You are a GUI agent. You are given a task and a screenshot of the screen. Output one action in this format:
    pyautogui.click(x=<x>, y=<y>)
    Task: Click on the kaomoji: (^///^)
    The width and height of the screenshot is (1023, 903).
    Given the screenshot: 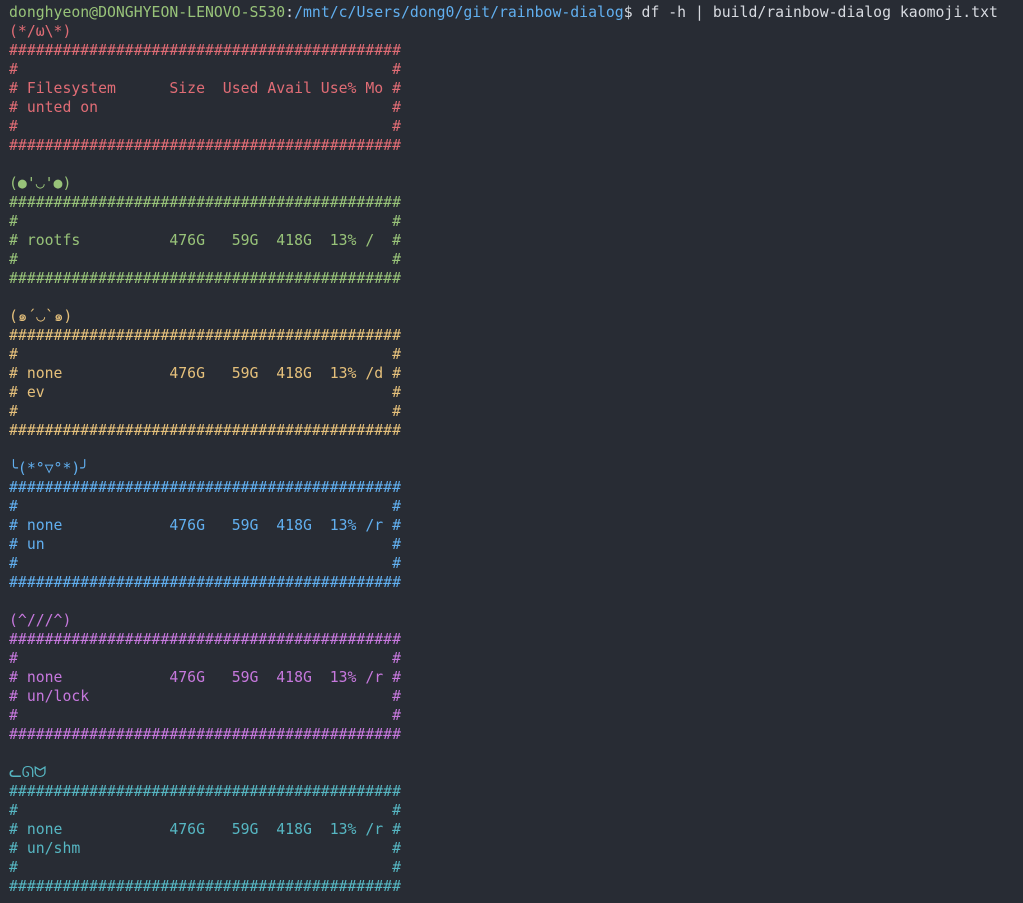 What is the action you would take?
    pyautogui.click(x=40, y=620)
    